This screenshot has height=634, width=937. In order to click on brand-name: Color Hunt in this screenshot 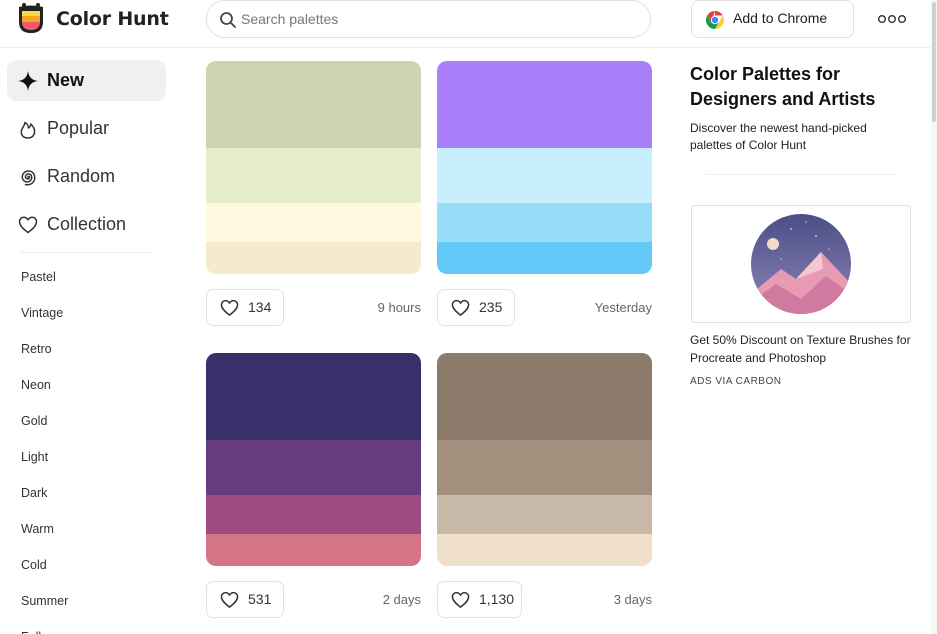, I will do `click(112, 19)`.